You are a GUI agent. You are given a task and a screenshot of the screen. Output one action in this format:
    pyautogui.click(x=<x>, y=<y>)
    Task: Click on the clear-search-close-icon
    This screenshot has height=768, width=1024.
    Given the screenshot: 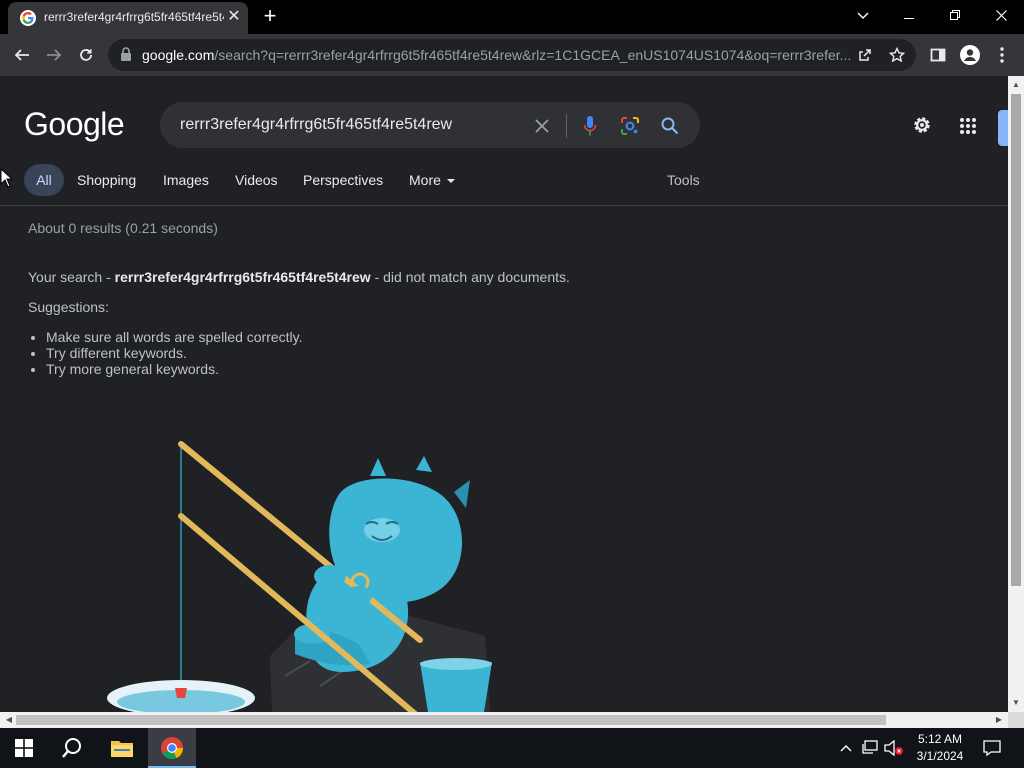 What is the action you would take?
    pyautogui.click(x=542, y=126)
    